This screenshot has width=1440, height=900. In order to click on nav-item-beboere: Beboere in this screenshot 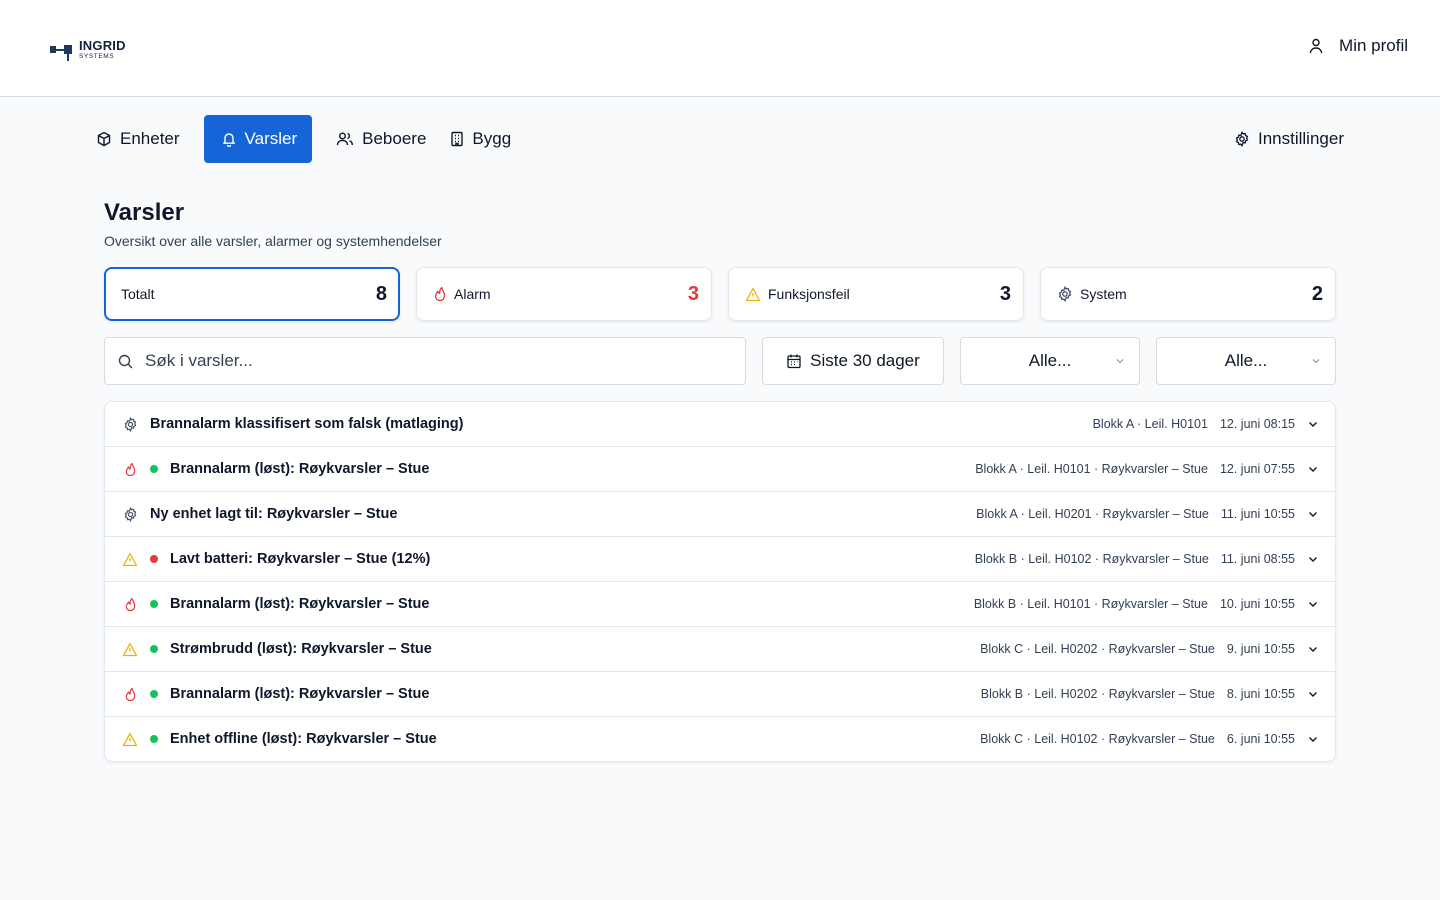, I will do `click(381, 139)`.